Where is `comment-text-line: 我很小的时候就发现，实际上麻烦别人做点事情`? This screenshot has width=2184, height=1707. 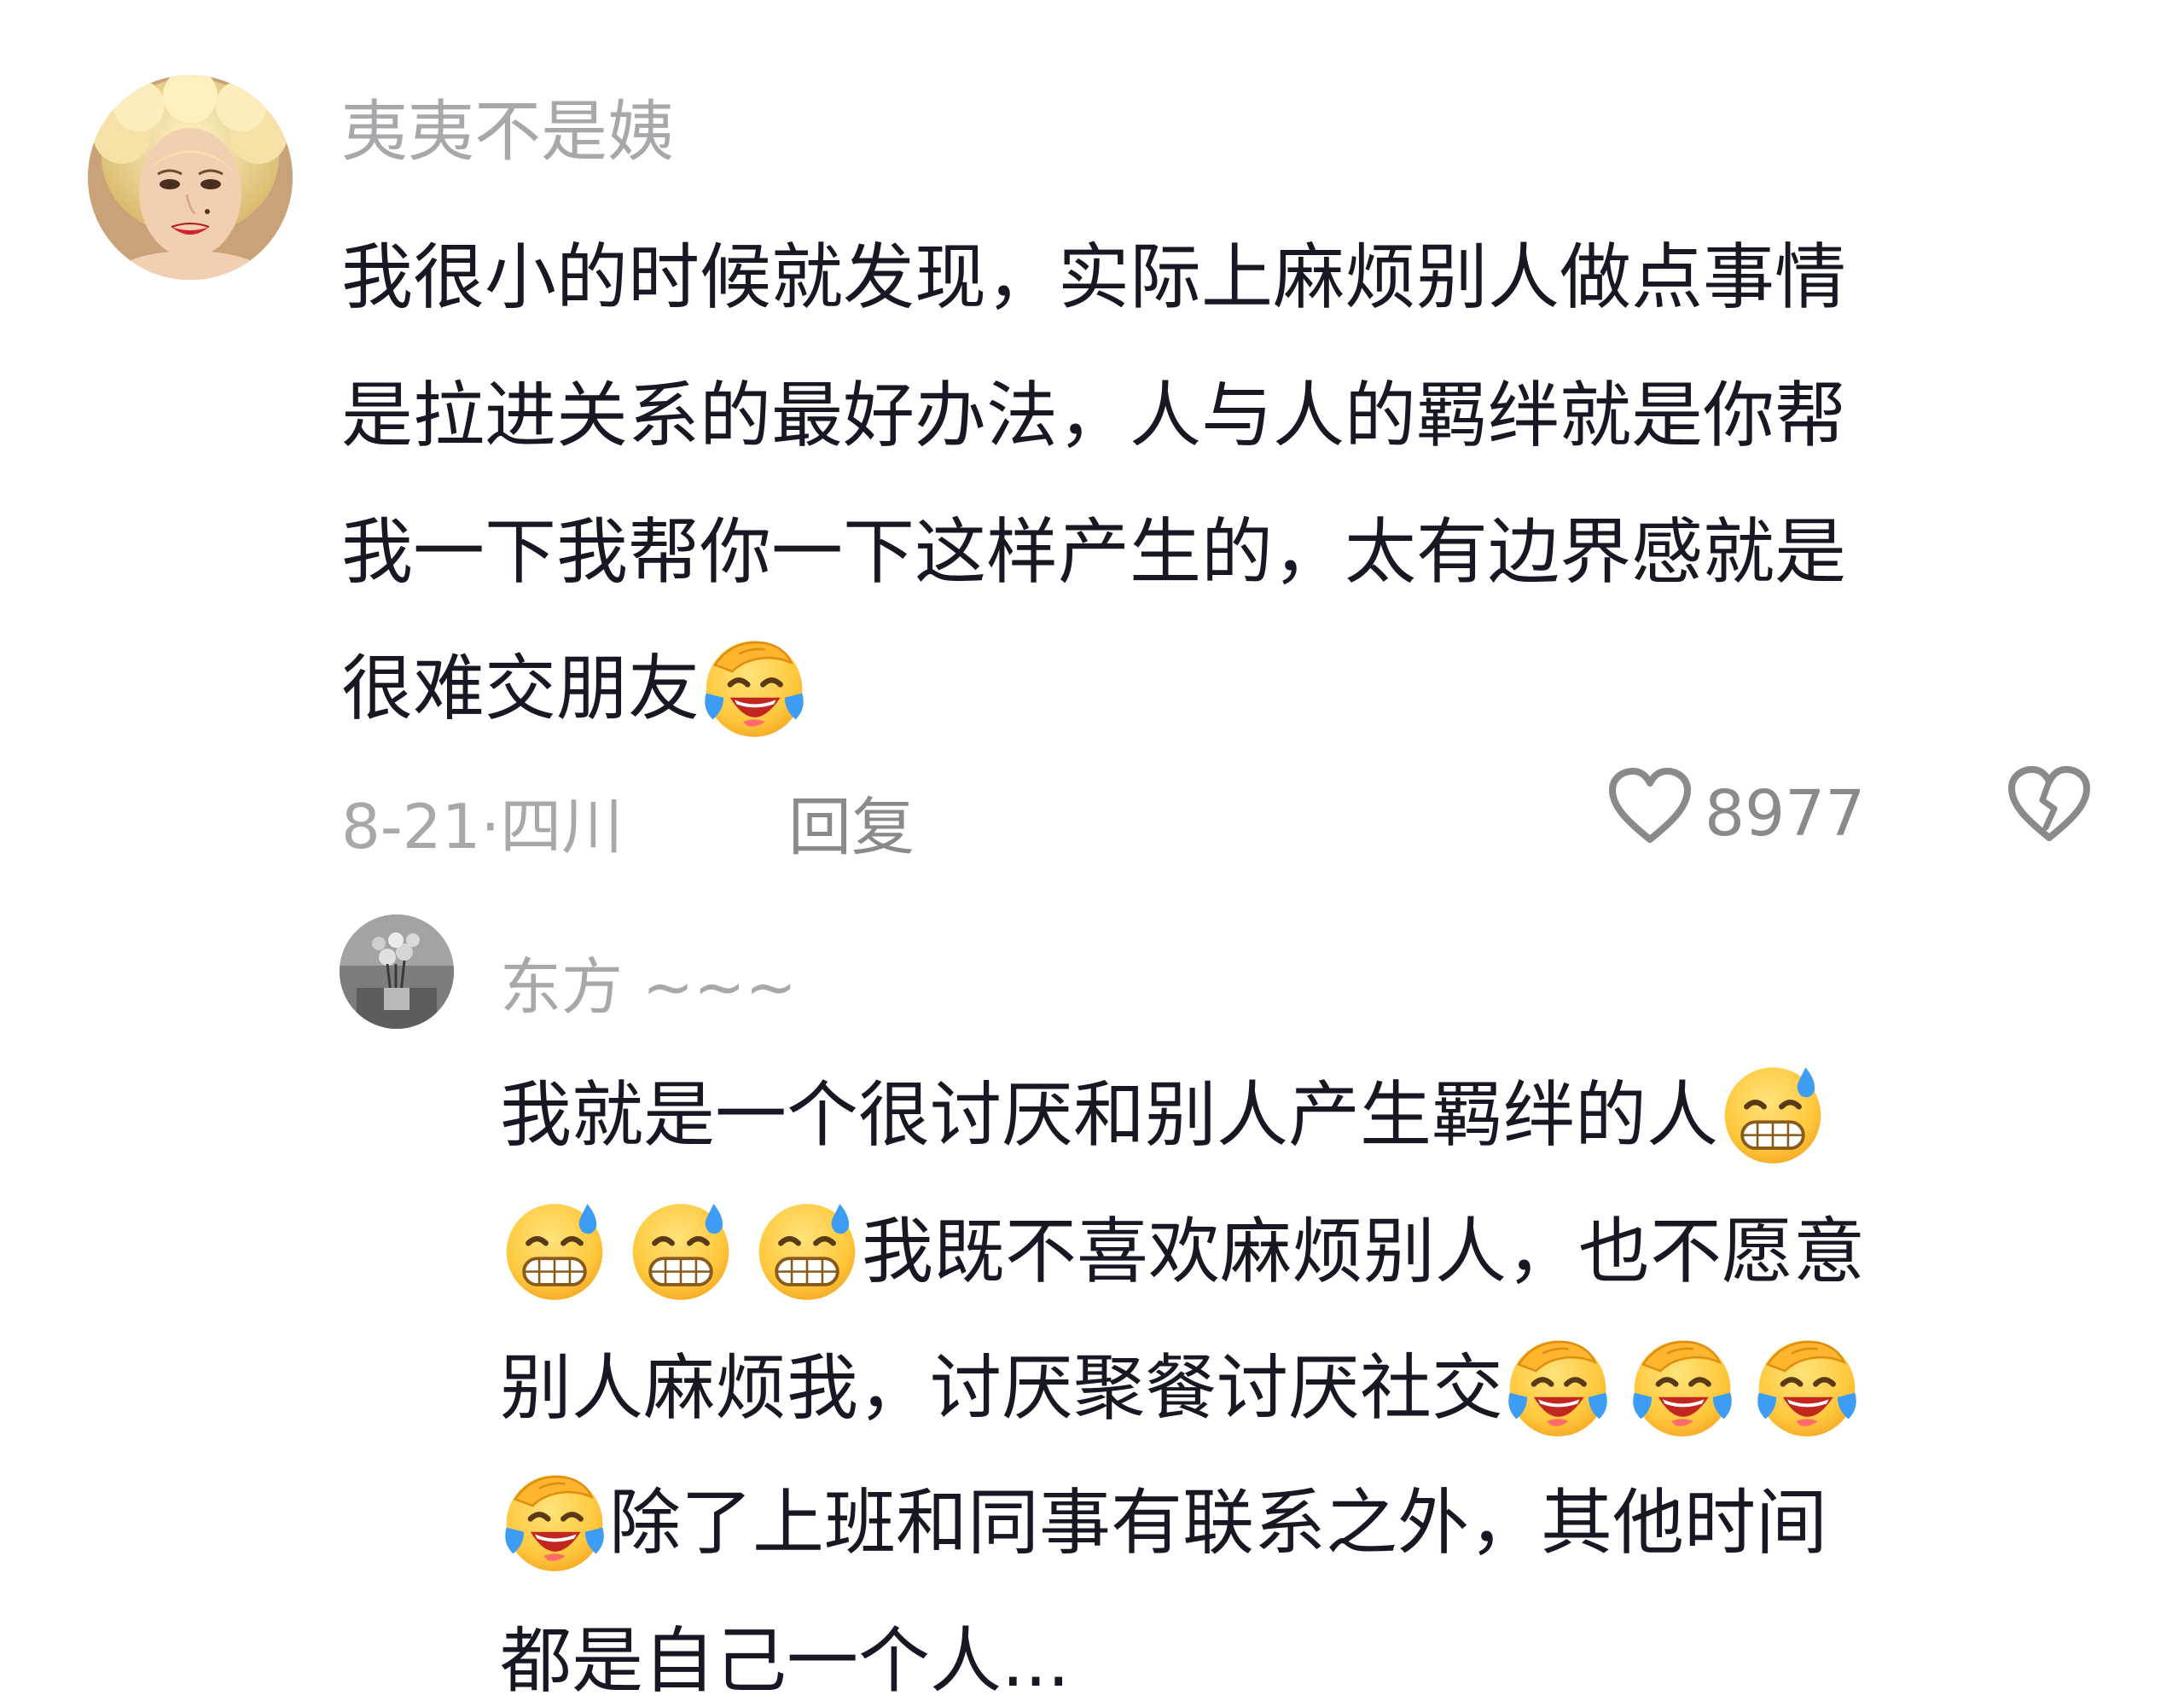
comment-text-line: 我很小的时候就发现，实际上麻烦别人做点事情 is located at coordinates (1094, 277).